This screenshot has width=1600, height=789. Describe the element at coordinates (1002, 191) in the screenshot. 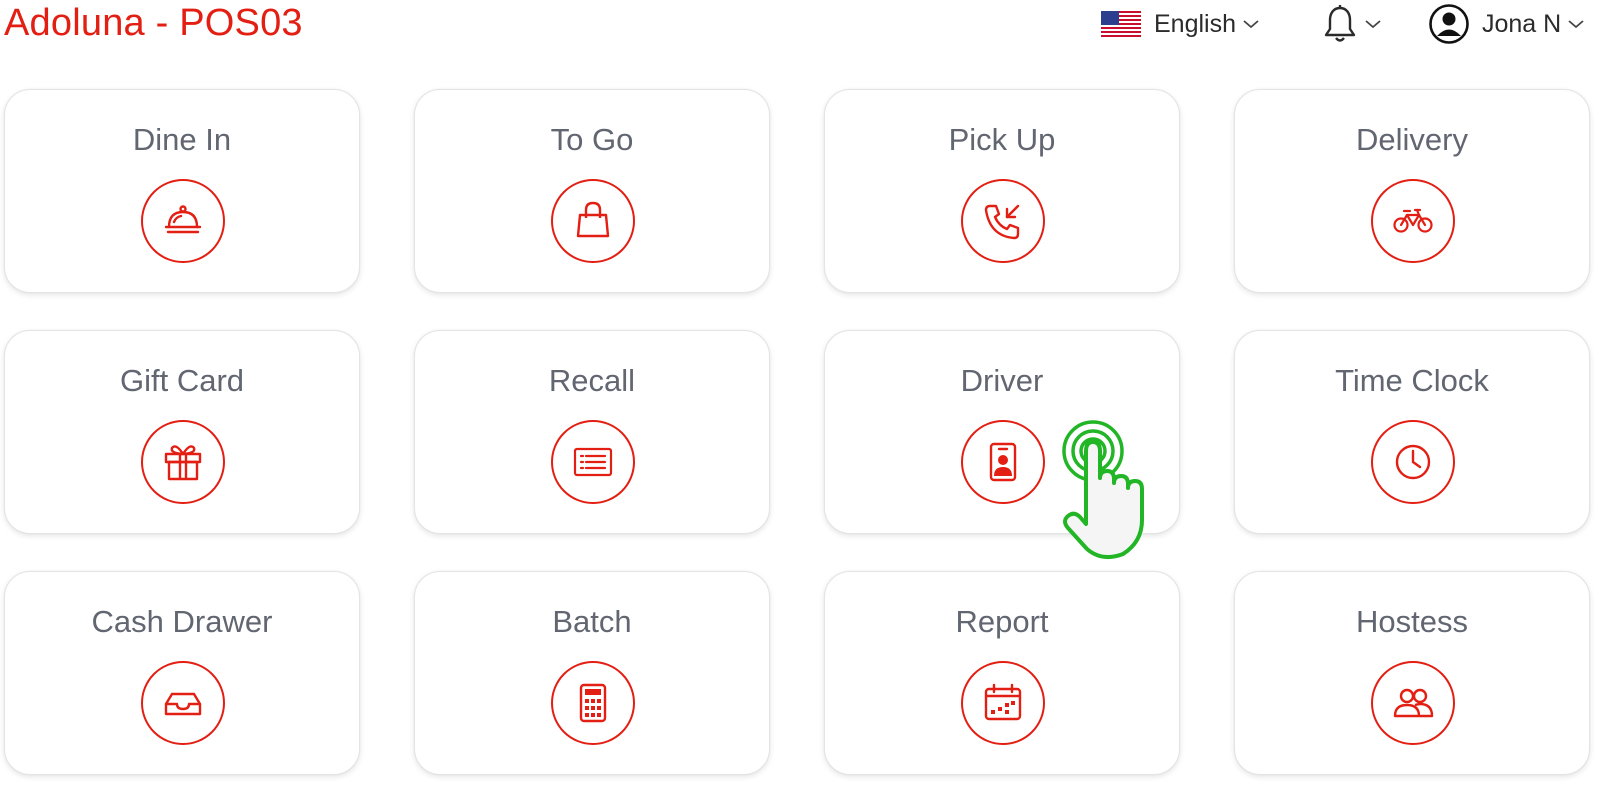

I see `tile-pick-up: Pick Up` at that location.